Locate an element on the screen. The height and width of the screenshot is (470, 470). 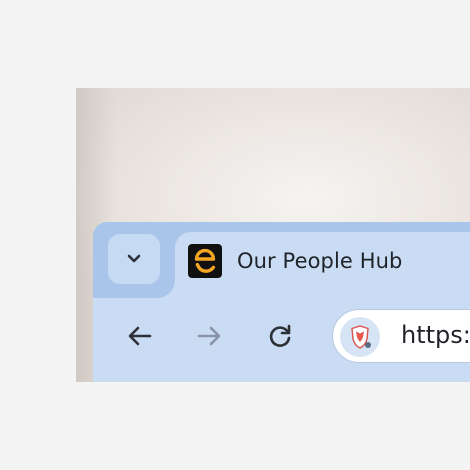
url-text: https: is located at coordinates (435, 335).